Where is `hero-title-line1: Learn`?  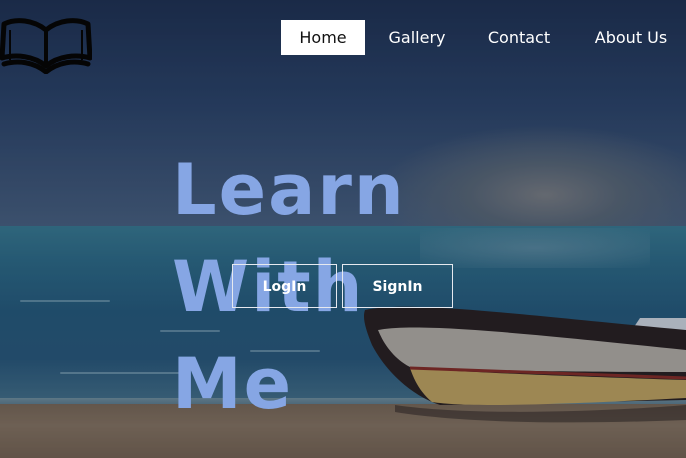 hero-title-line1: Learn is located at coordinates (289, 190).